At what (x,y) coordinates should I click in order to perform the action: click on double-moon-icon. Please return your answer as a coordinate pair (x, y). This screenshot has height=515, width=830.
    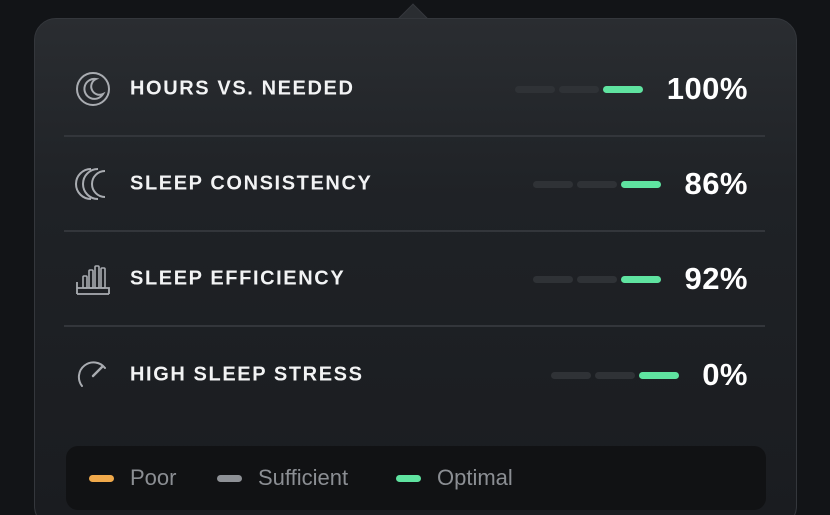
    Looking at the image, I should click on (93, 184).